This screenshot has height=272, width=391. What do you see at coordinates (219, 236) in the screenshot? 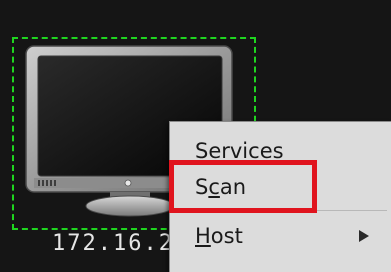
I see `menu-item-host-label: Host` at bounding box center [219, 236].